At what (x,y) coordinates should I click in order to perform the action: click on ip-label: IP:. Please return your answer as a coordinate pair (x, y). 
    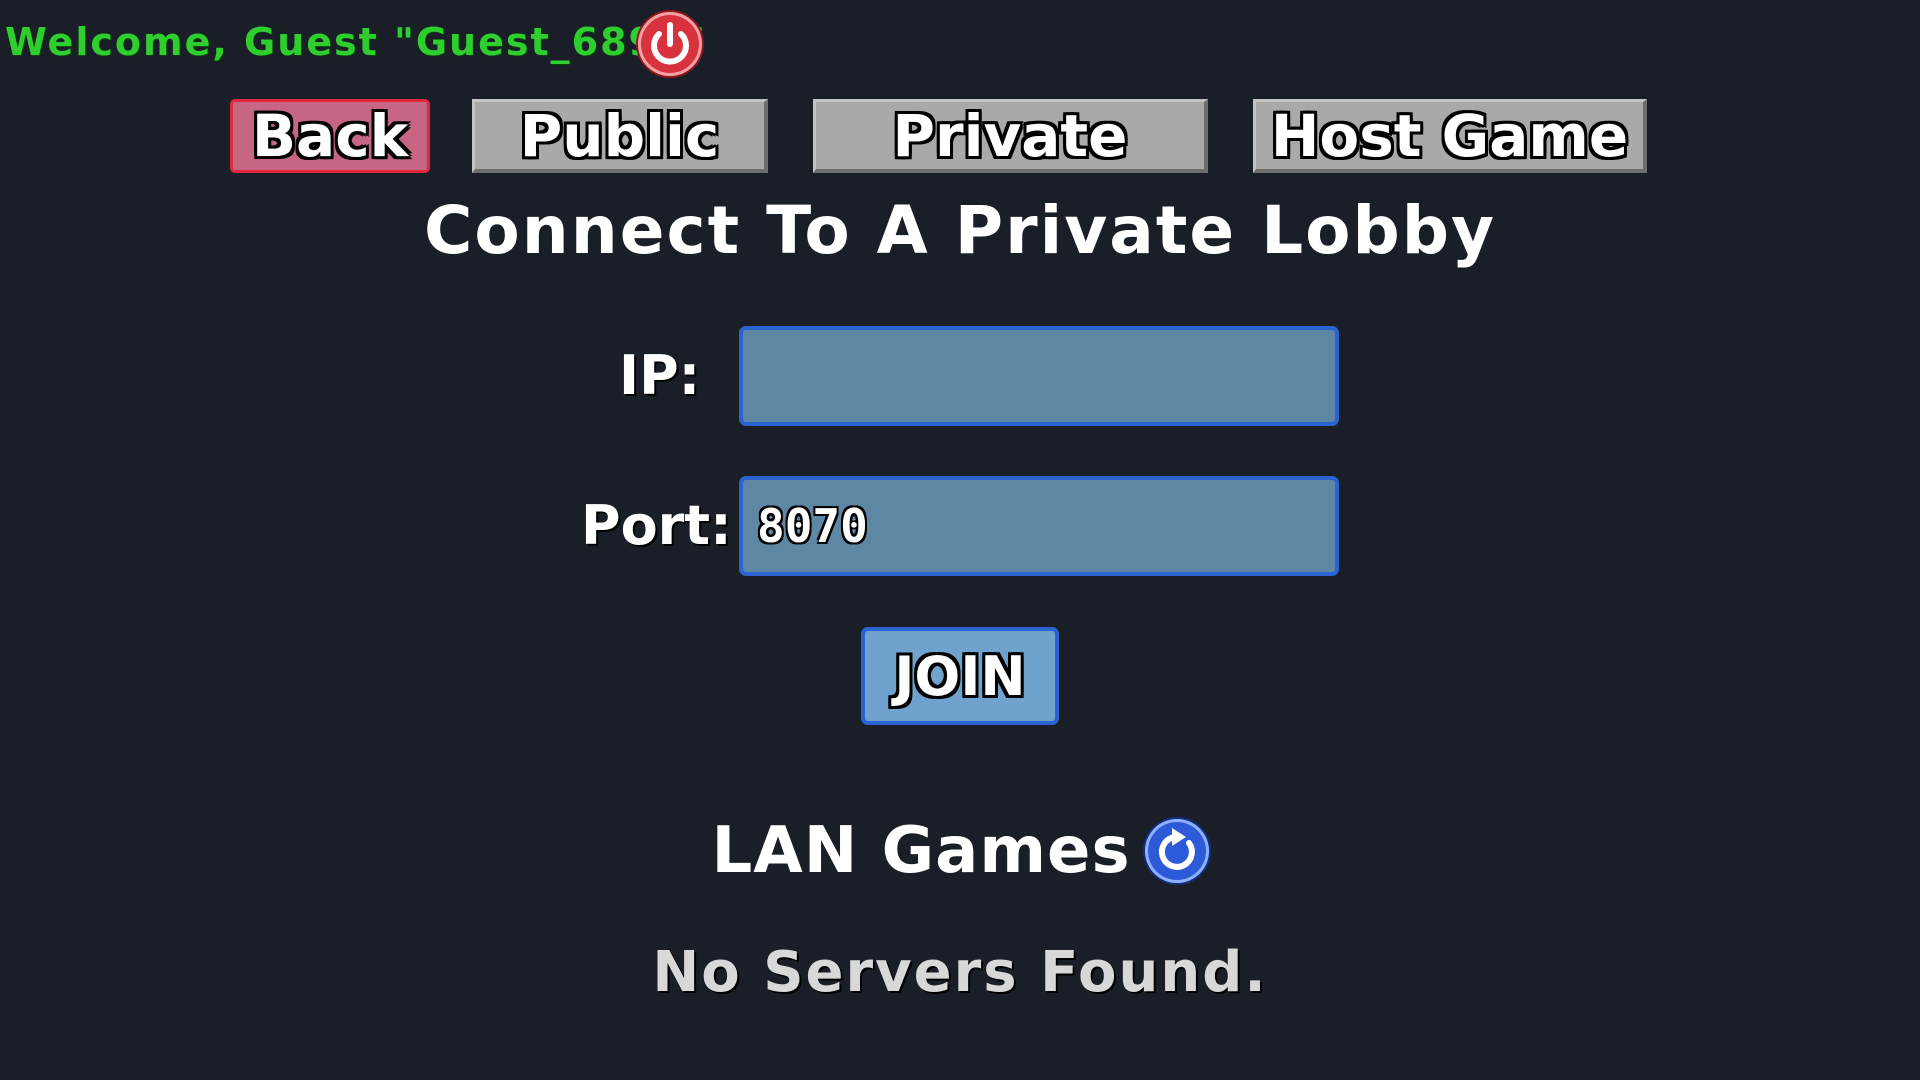
    Looking at the image, I should click on (660, 375).